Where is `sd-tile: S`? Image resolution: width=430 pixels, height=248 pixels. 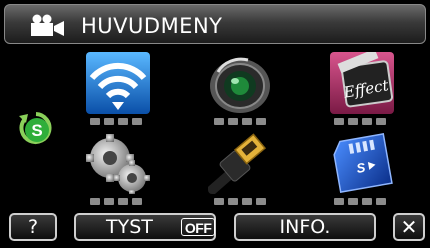
sd-tile: S is located at coordinates (362, 163).